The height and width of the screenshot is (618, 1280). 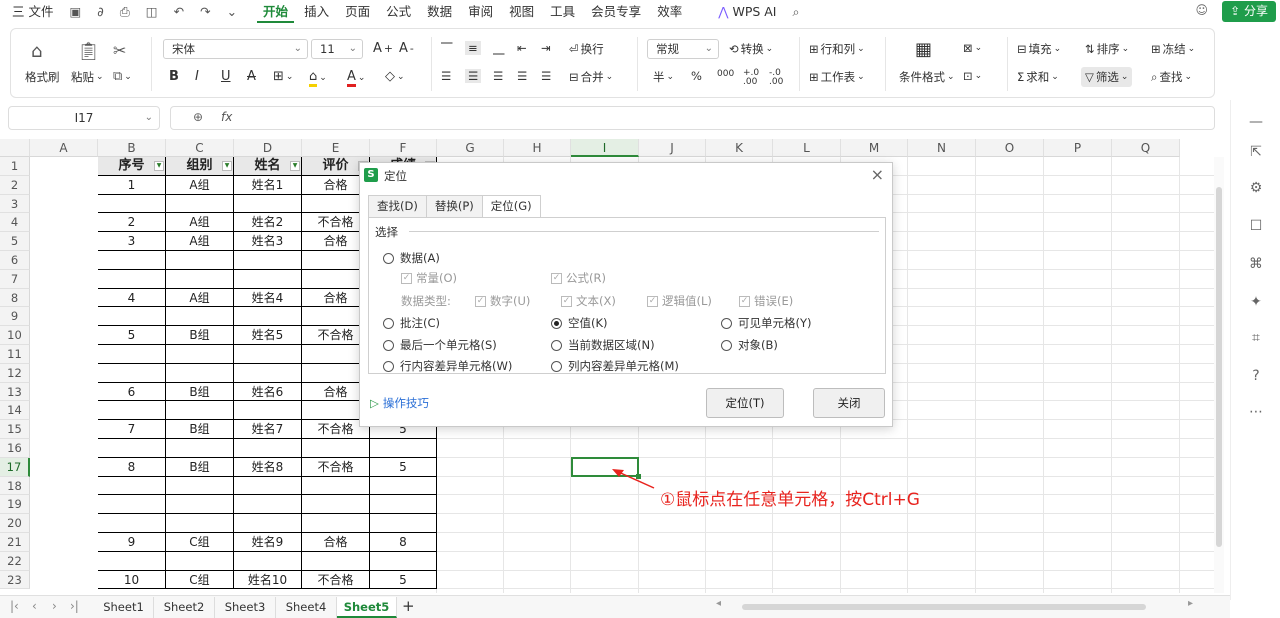 What do you see at coordinates (74, 606) in the screenshot?
I see `last-sheet-icon: ›|` at bounding box center [74, 606].